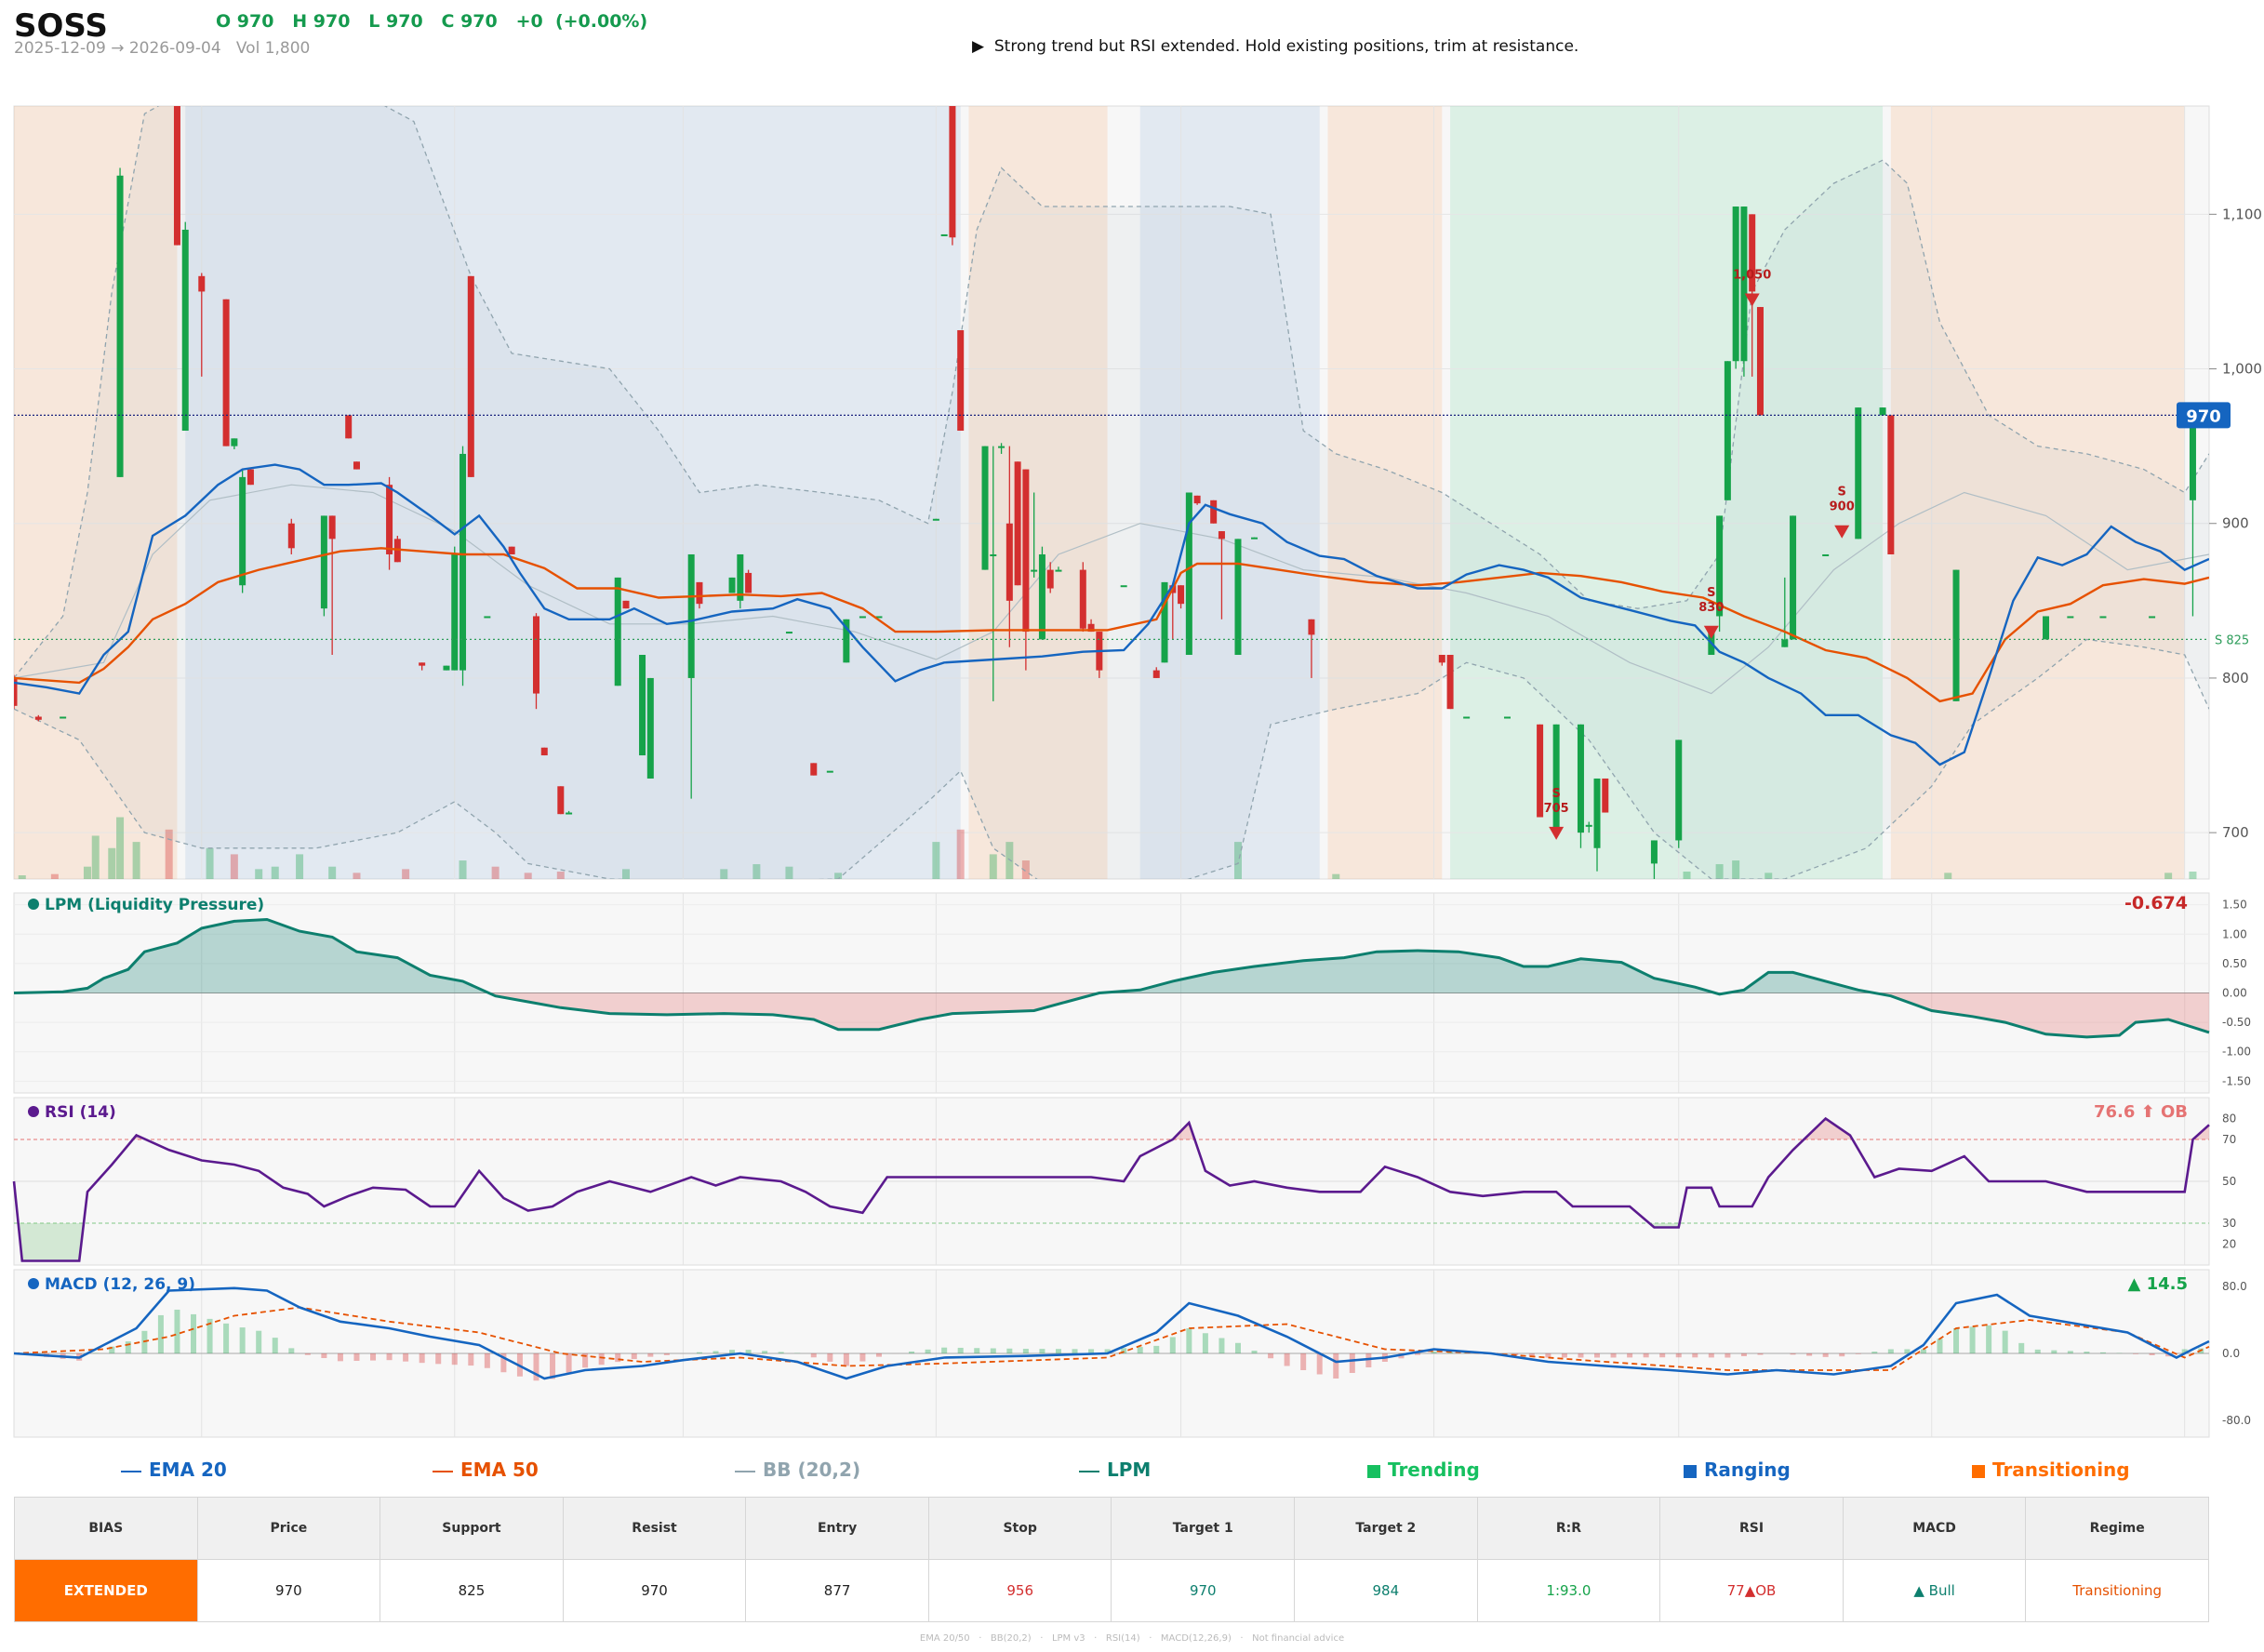 This screenshot has height=1652, width=2264. What do you see at coordinates (34, 1111) in the screenshot?
I see `rsi-title-dot` at bounding box center [34, 1111].